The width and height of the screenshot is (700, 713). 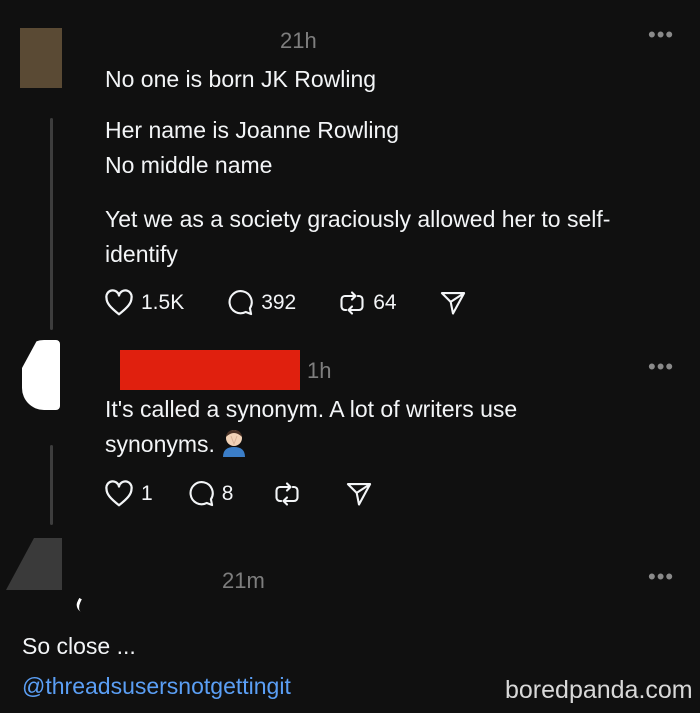 What do you see at coordinates (279, 302) in the screenshot?
I see `reply-count: 392` at bounding box center [279, 302].